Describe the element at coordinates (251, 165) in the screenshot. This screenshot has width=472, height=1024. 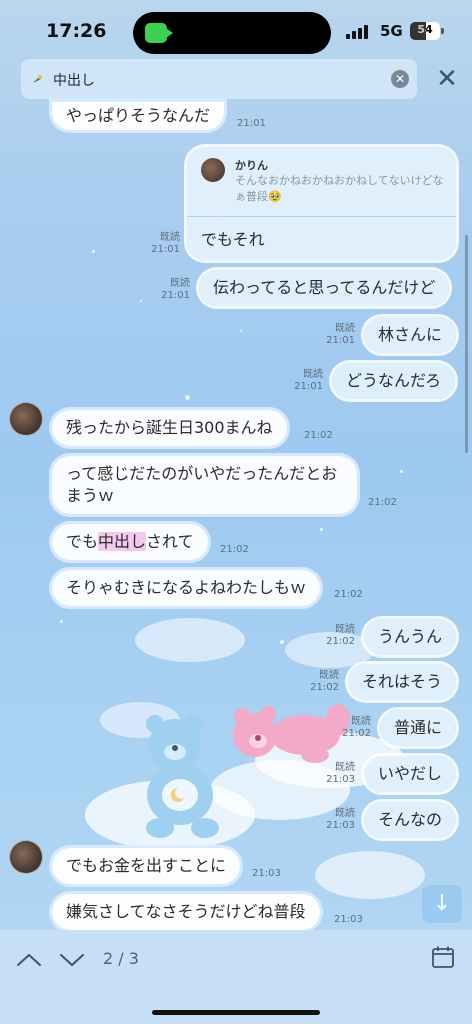
I see `quoted-sender: かりん` at that location.